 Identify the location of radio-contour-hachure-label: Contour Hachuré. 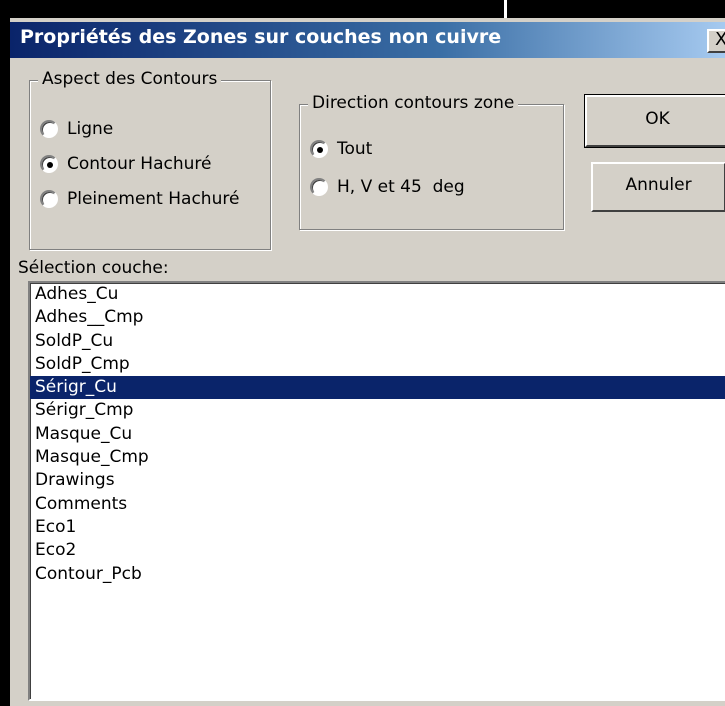
(139, 164).